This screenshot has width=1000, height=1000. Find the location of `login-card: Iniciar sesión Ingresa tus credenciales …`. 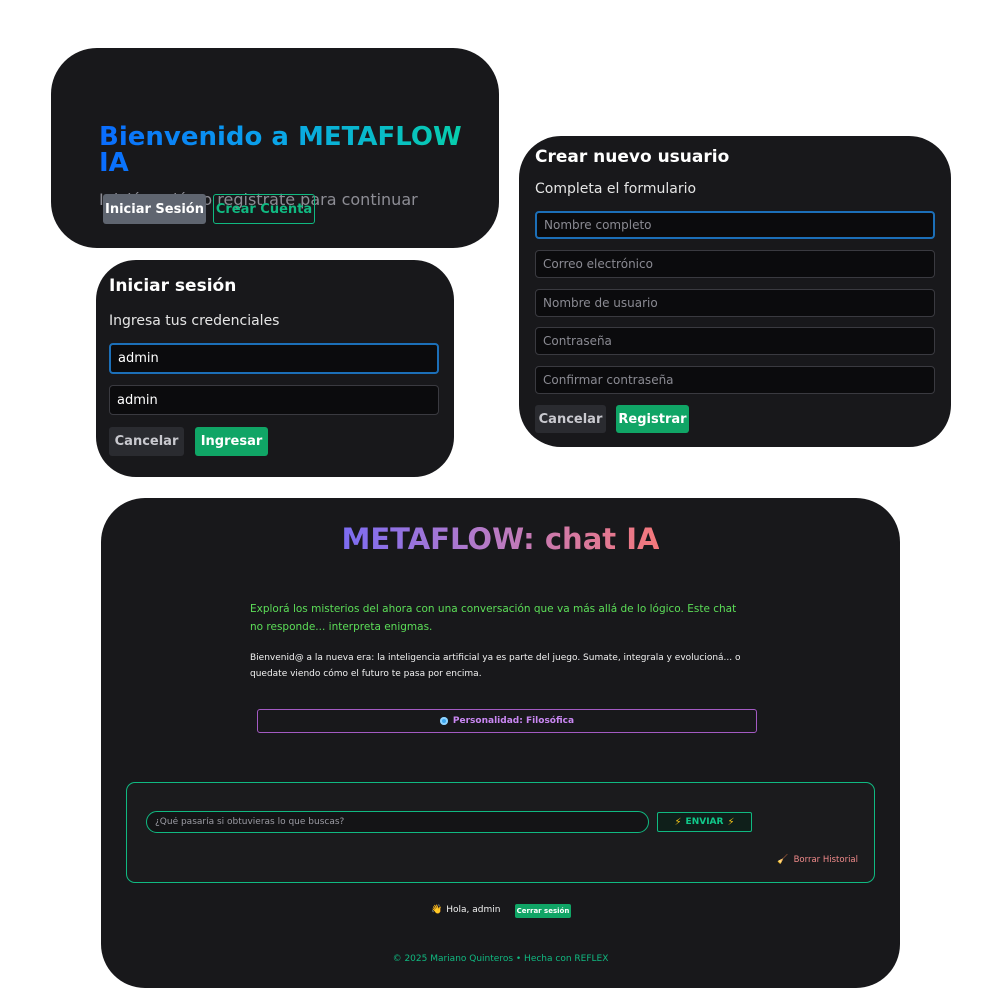

login-card: Iniciar sesión Ingresa tus credenciales … is located at coordinates (275, 368).